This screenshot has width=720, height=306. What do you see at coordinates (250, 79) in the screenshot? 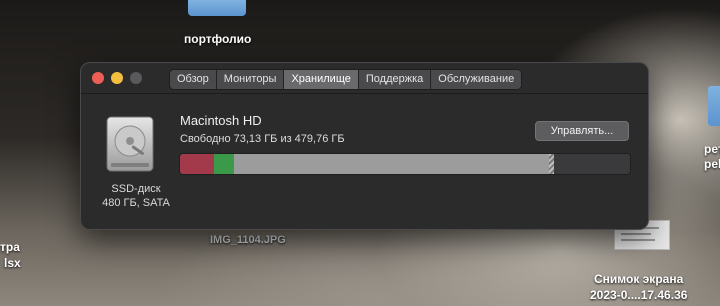
I see `tab-displays: Мониторы` at bounding box center [250, 79].